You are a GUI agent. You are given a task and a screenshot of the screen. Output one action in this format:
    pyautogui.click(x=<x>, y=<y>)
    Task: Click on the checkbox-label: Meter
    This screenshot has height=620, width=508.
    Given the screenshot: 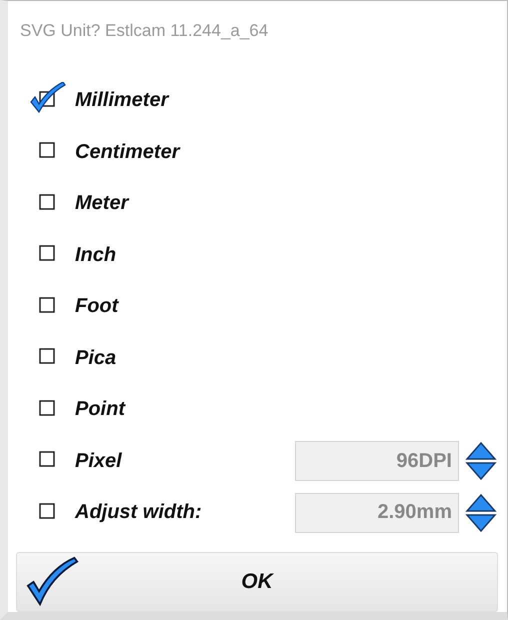 What is the action you would take?
    pyautogui.click(x=101, y=204)
    